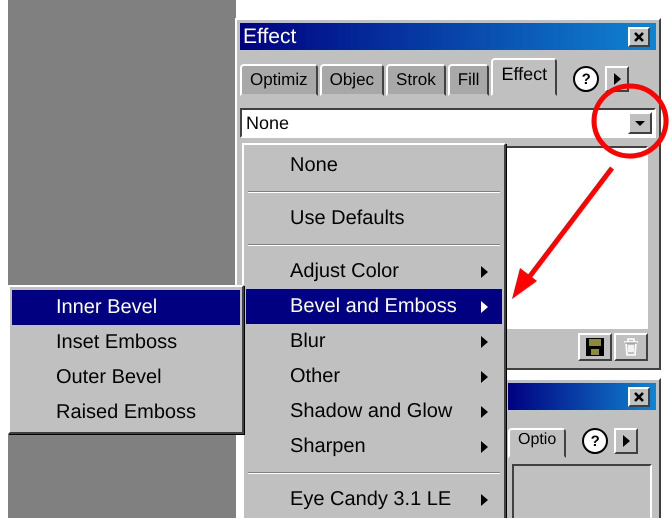 Image resolution: width=669 pixels, height=518 pixels. Describe the element at coordinates (374, 411) in the screenshot. I see `menu-item: Shadow and Glow` at that location.